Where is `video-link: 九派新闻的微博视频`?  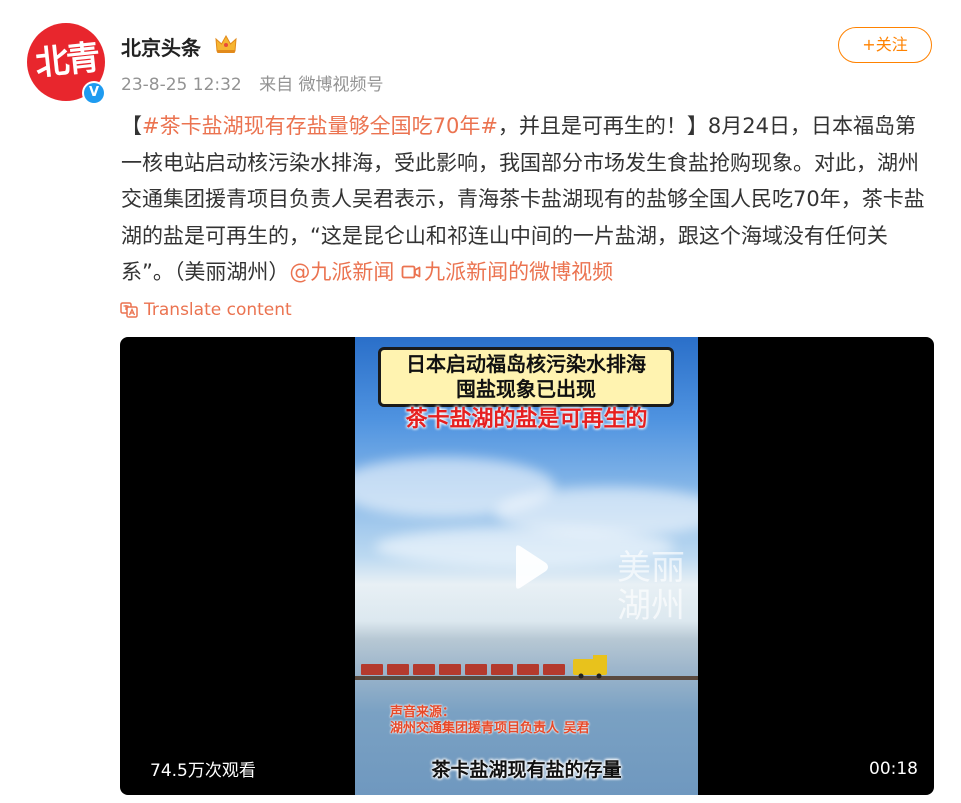
video-link: 九派新闻的微博视频 is located at coordinates (507, 272).